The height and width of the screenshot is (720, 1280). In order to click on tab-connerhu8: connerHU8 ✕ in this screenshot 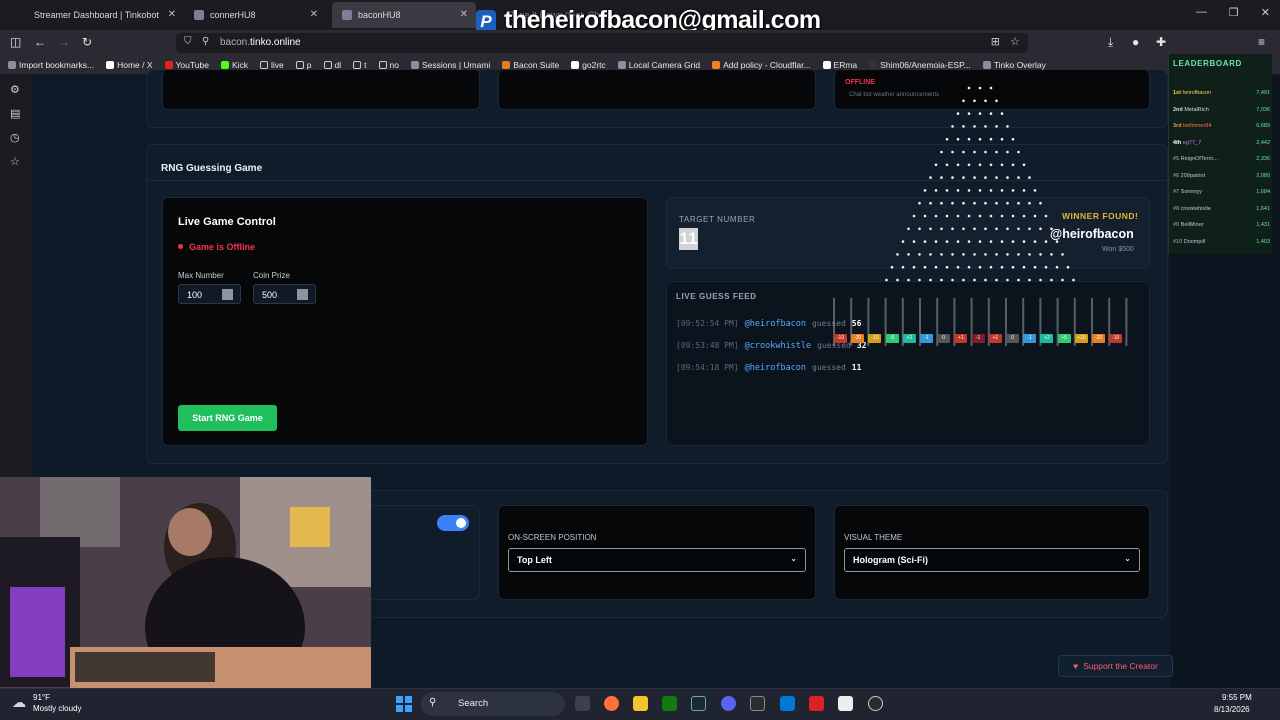, I will do `click(255, 15)`.